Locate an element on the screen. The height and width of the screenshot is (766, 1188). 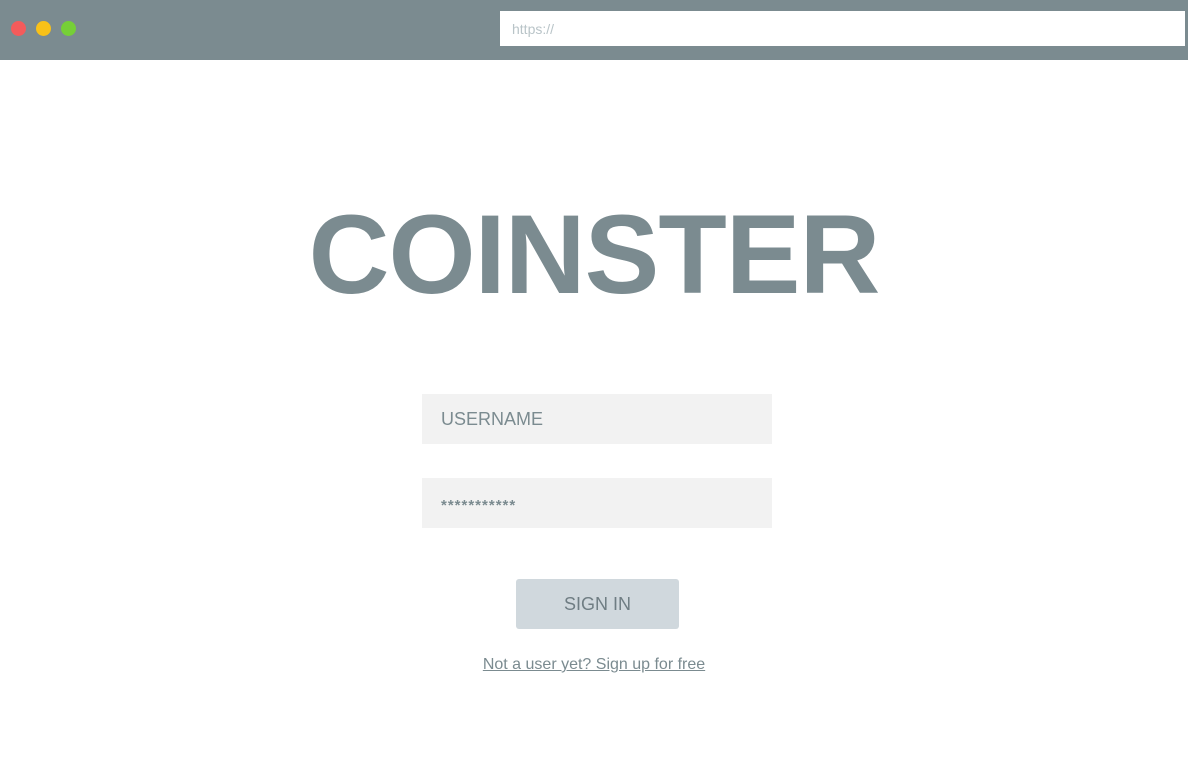
sign-in-button: SIGN IN is located at coordinates (597, 604).